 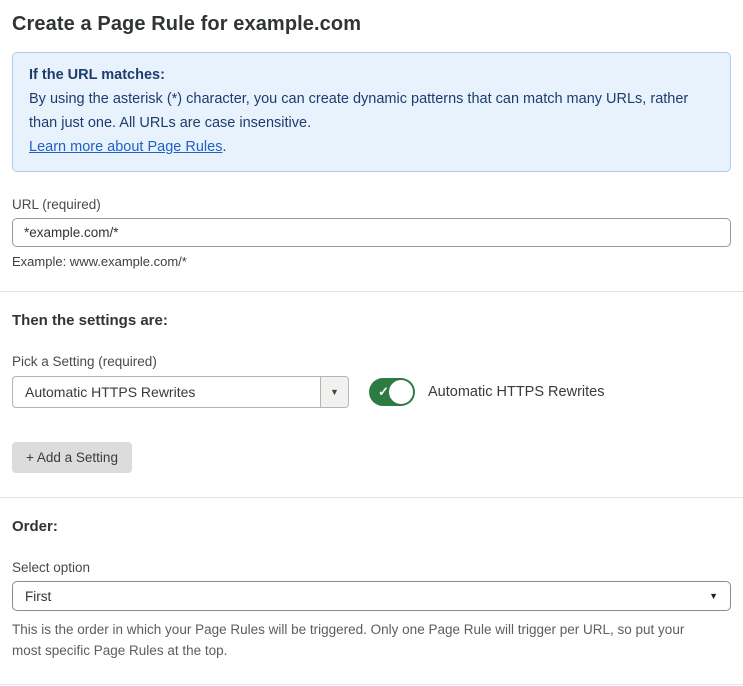 I want to click on url-example-helper: Example: www.example.com/*, so click(x=99, y=261).